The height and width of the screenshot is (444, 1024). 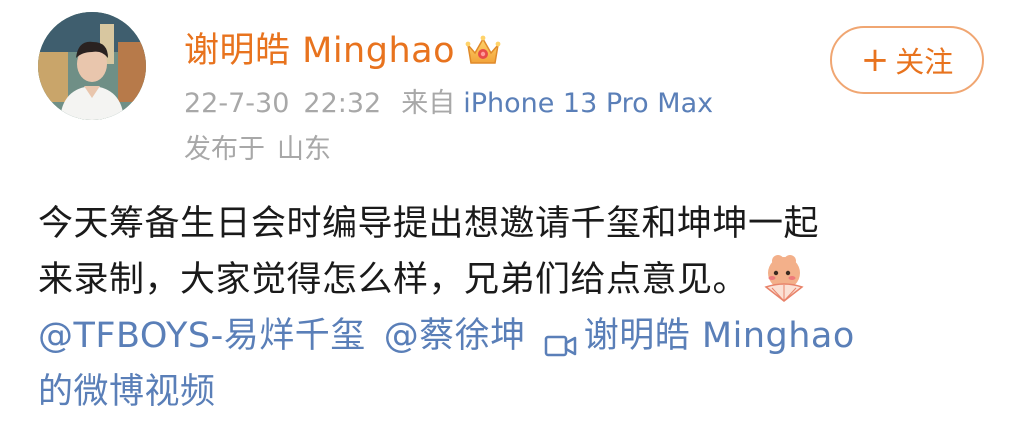 I want to click on avatar-image, so click(x=92, y=66).